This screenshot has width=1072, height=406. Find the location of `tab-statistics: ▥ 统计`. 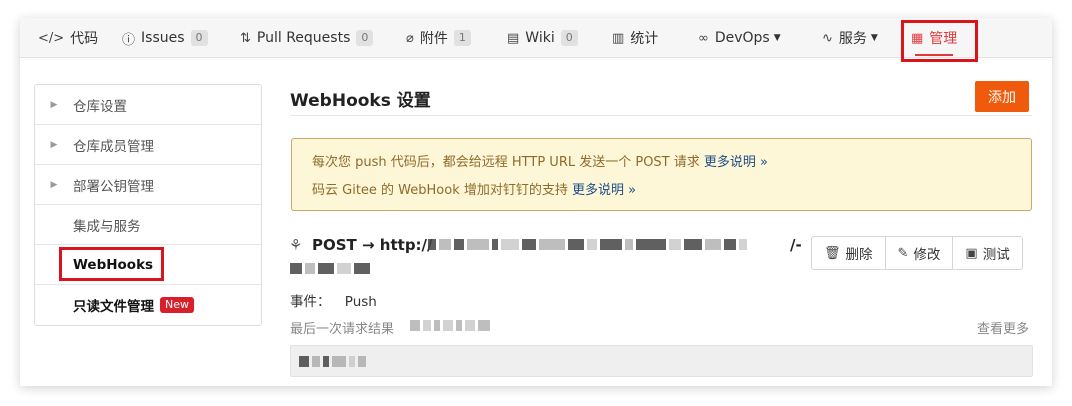

tab-statistics: ▥ 统计 is located at coordinates (635, 38).